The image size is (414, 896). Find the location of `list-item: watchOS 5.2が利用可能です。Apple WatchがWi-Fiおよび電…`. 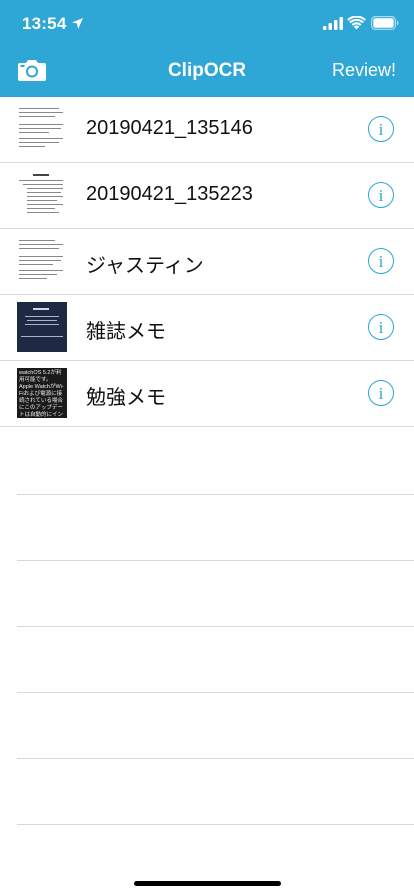

list-item: watchOS 5.2が利用可能です。Apple WatchがWi-Fiおよび電… is located at coordinates (207, 394).